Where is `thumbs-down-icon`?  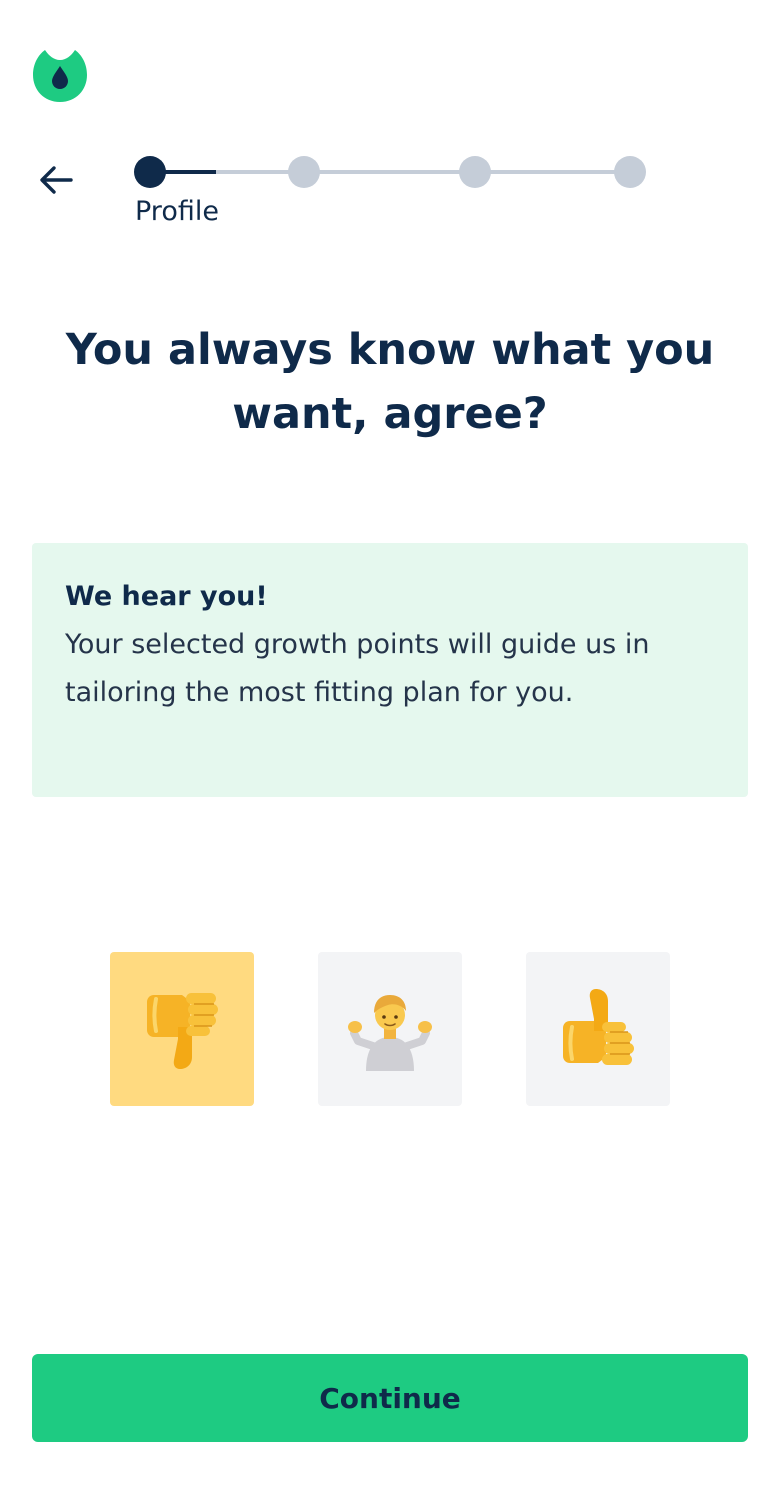
thumbs-down-icon is located at coordinates (182, 1031).